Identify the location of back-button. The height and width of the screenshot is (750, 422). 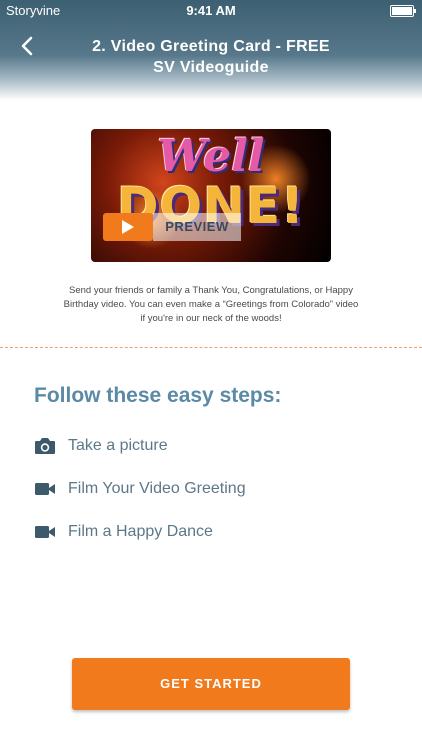
(28, 46).